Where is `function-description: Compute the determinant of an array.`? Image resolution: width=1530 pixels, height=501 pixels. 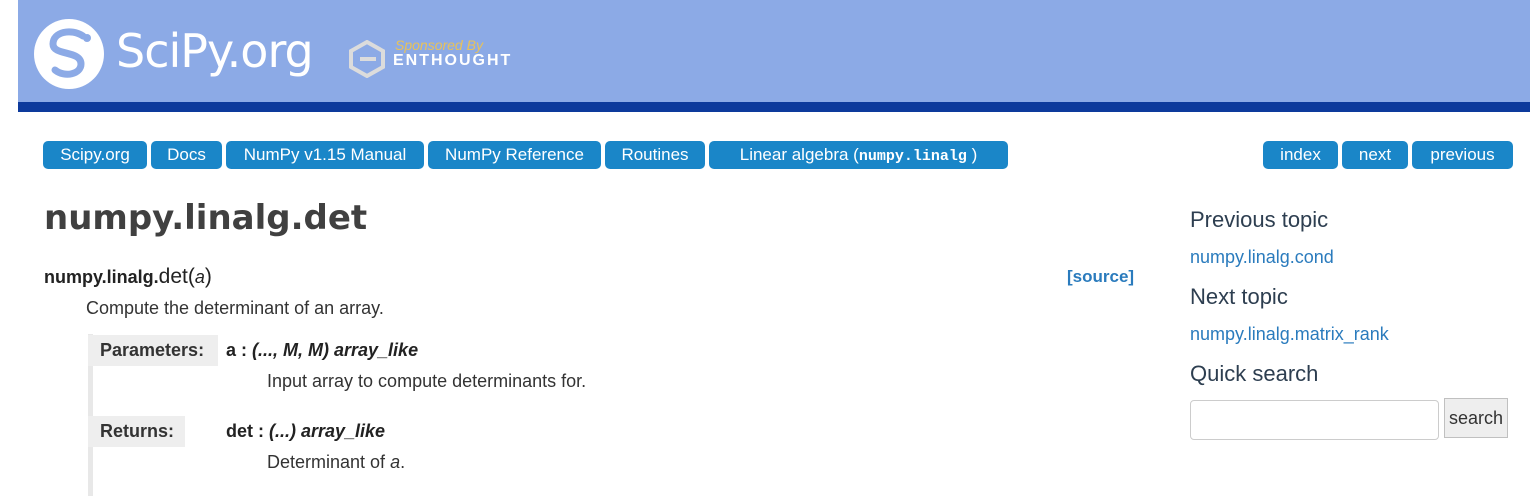 function-description: Compute the determinant of an array. is located at coordinates (235, 308).